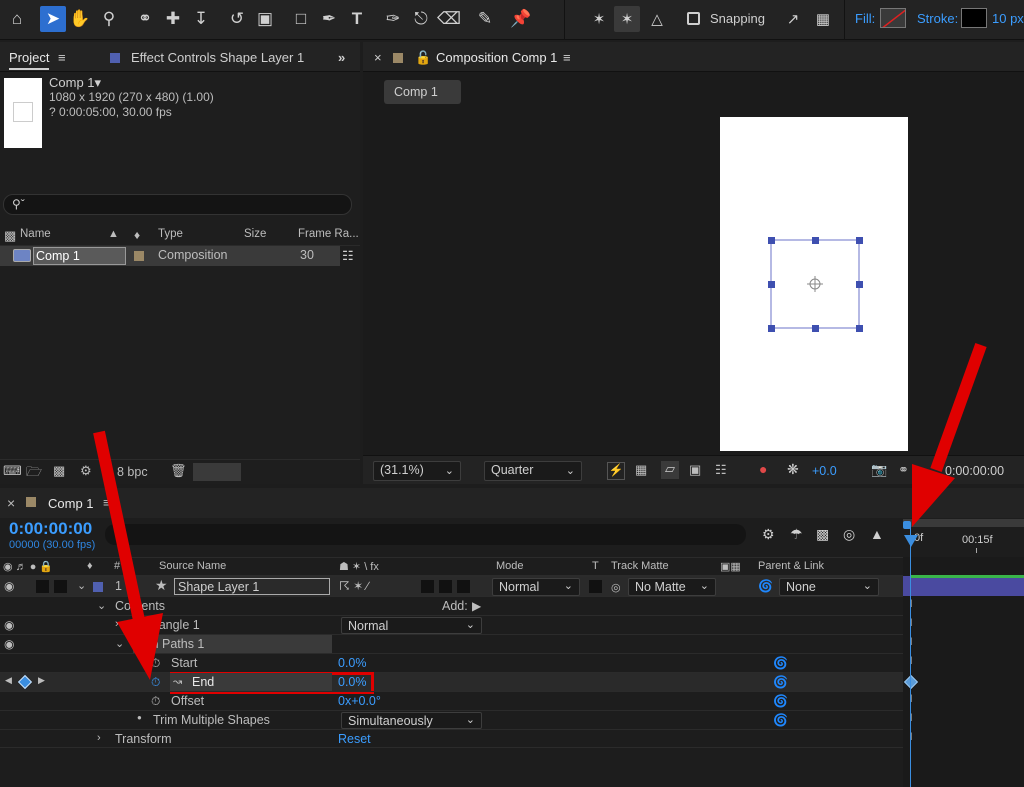 This screenshot has width=1024, height=787. What do you see at coordinates (252, 586) in the screenshot?
I see `layer-name-field: Shape Layer 1` at bounding box center [252, 586].